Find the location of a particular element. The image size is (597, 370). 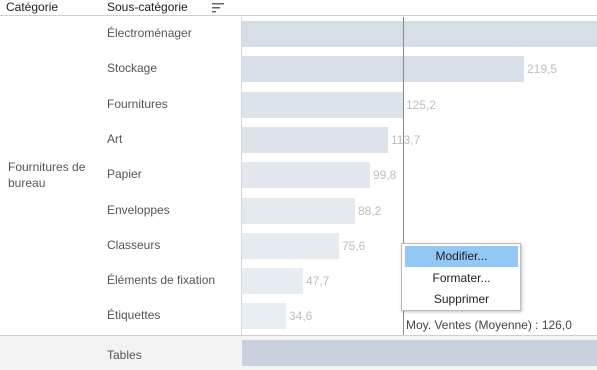

table-row: Enveloppes is located at coordinates (170, 211).